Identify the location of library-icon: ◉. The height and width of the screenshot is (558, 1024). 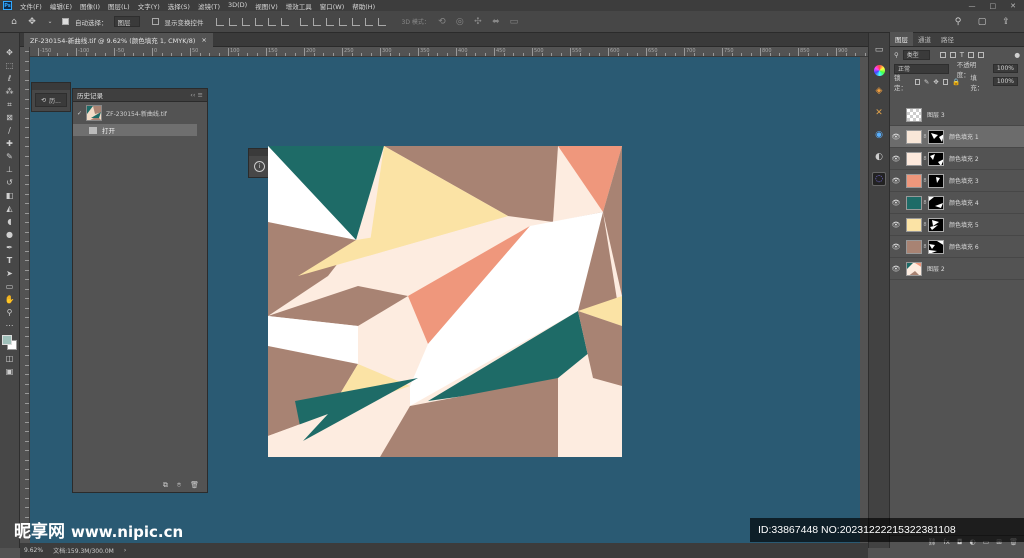
(879, 135).